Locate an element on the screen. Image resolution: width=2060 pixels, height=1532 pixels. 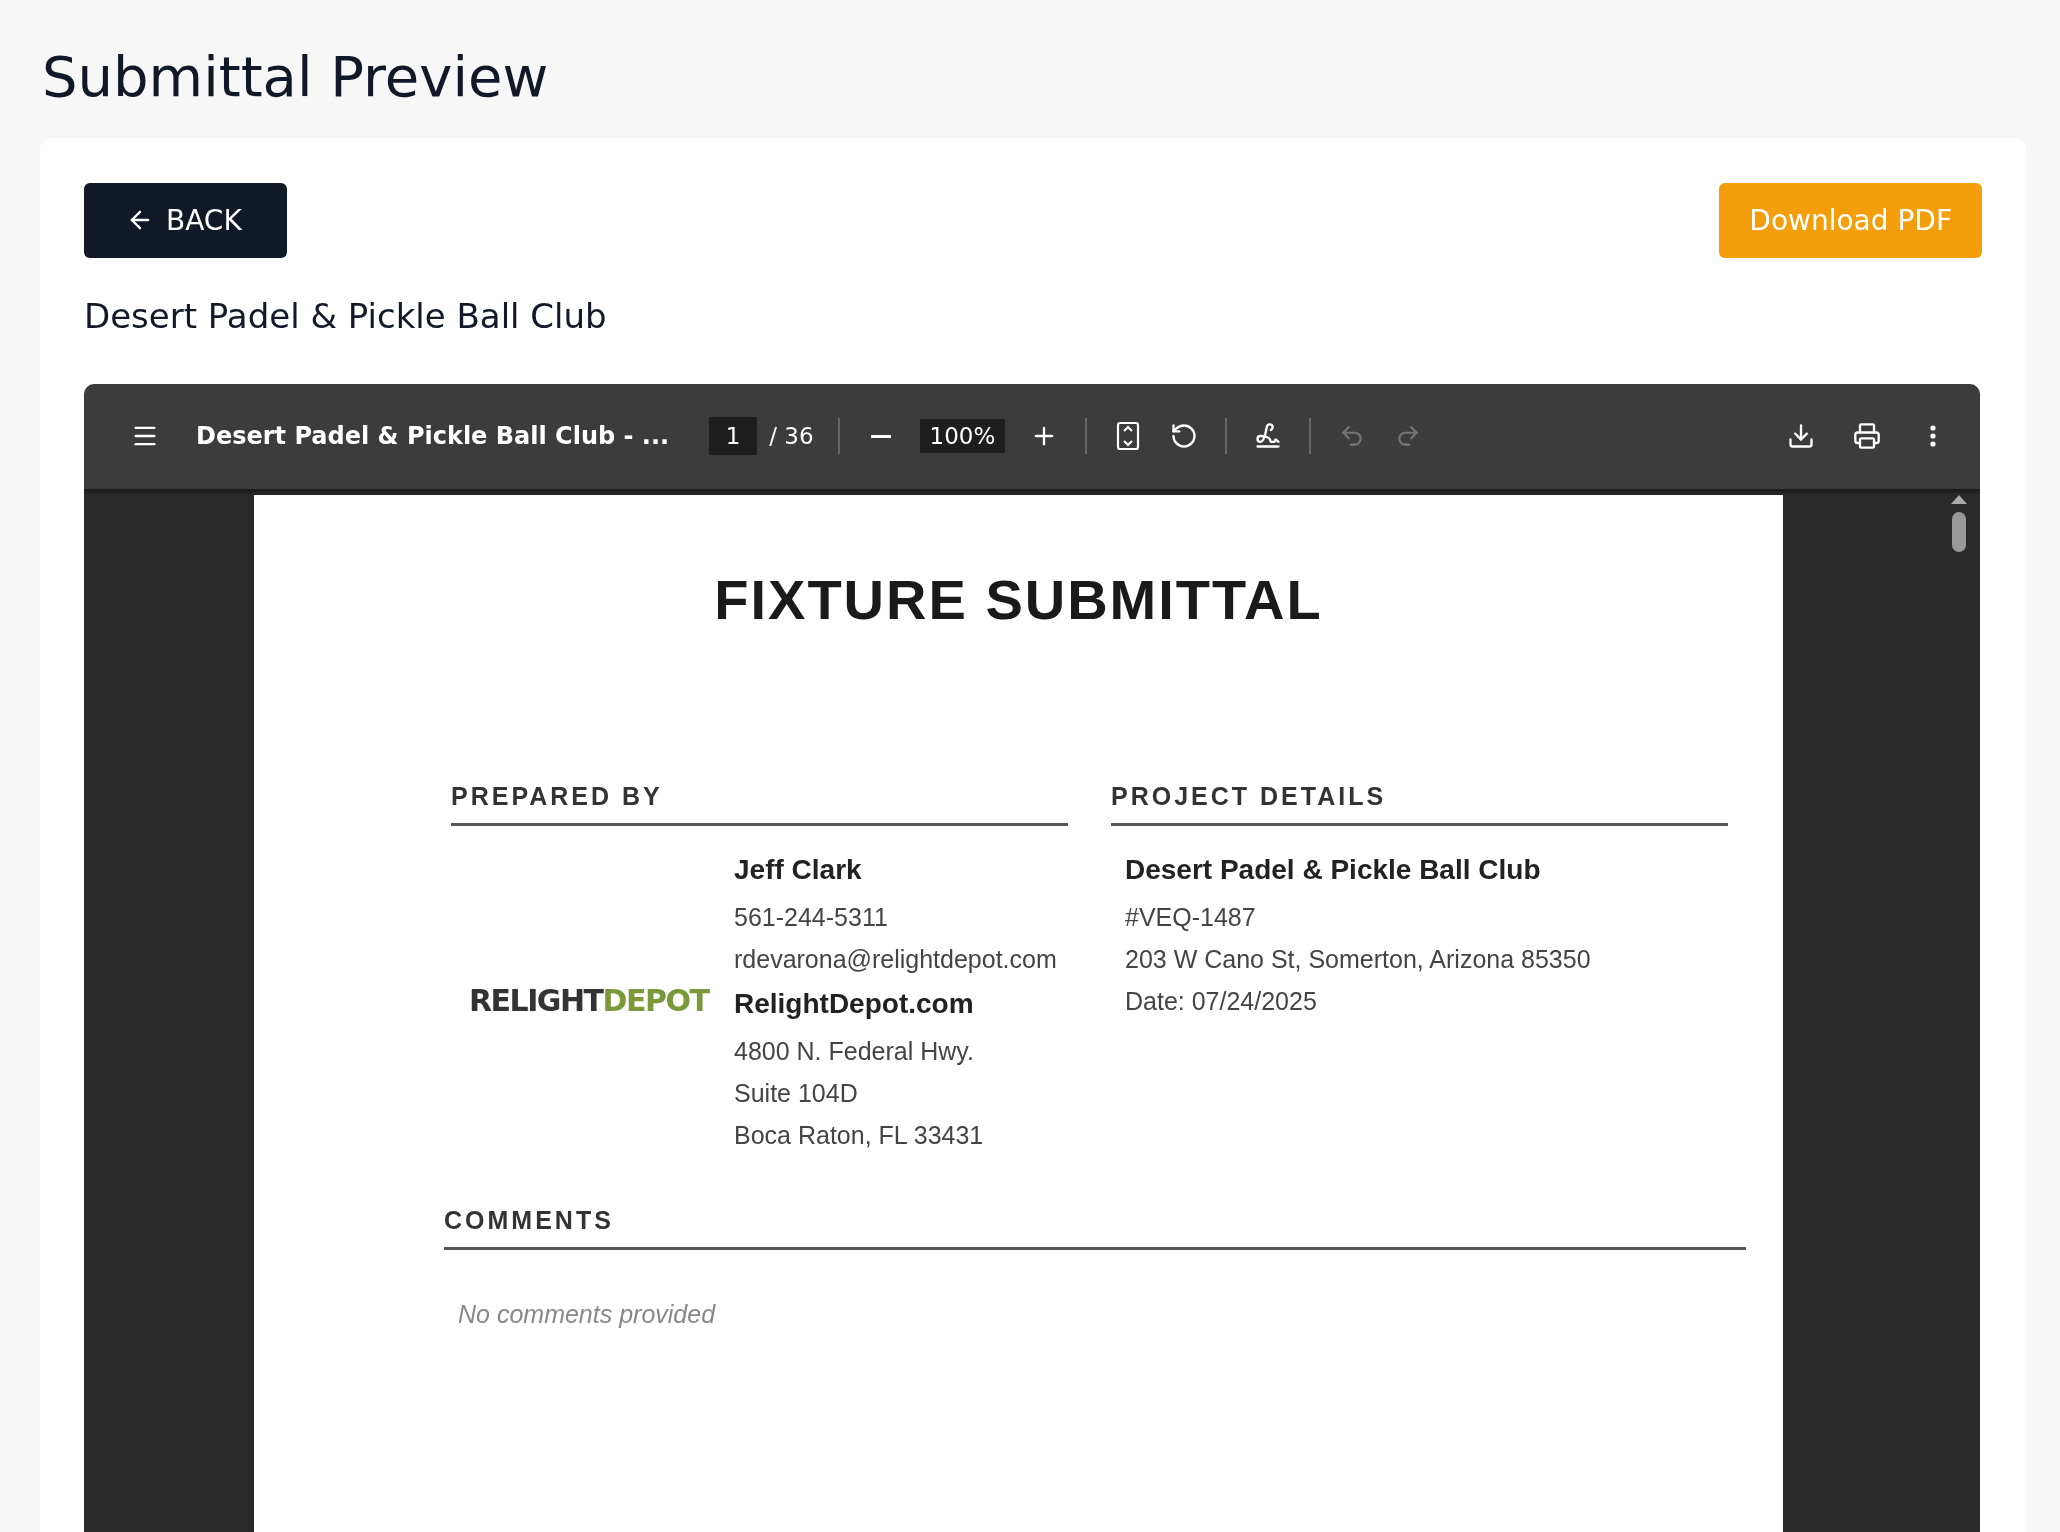
page-count: / 36 is located at coordinates (791, 436).